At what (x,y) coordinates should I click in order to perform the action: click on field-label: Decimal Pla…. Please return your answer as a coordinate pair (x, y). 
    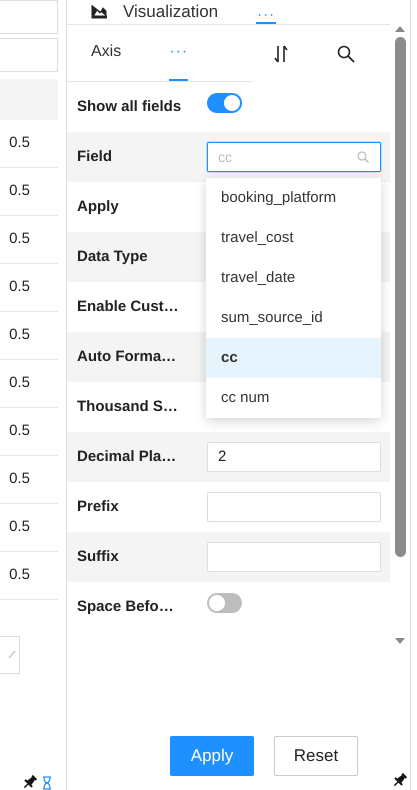
    Looking at the image, I should click on (127, 456).